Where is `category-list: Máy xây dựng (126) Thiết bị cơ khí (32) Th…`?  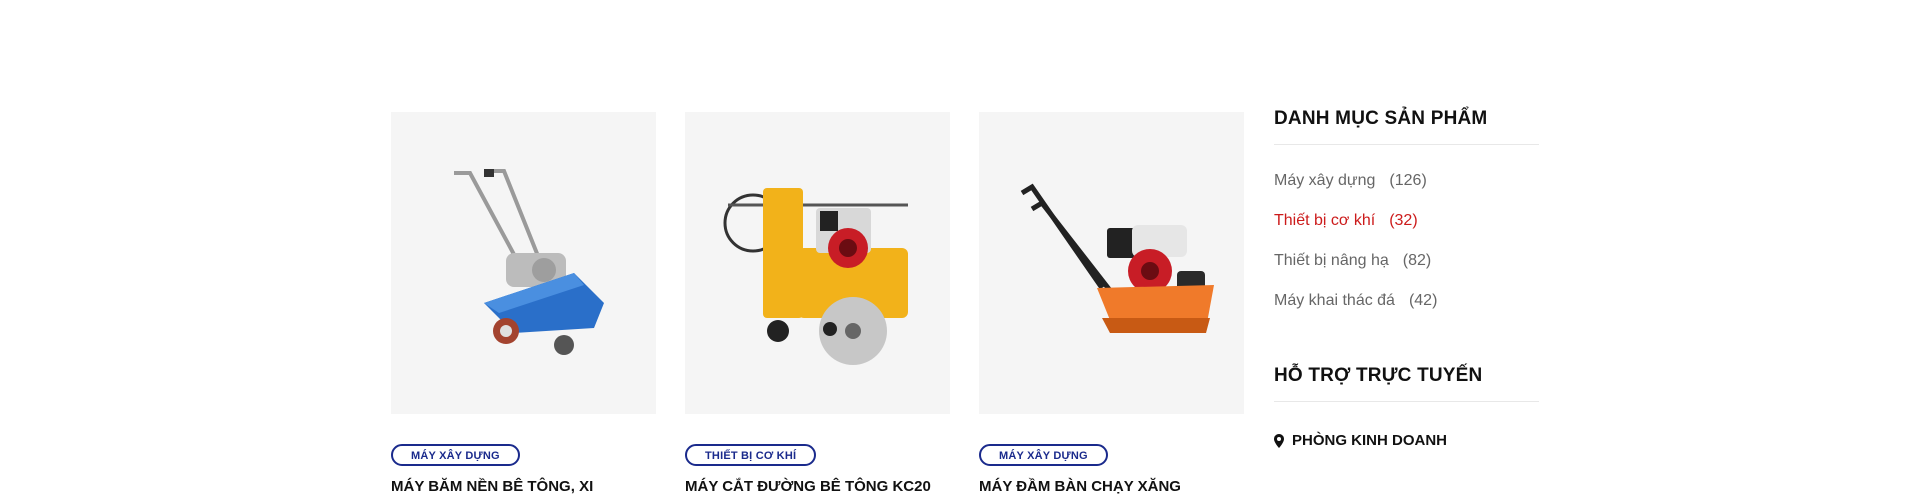
category-list: Máy xây dựng (126) Thiết bị cơ khí (32) Th… is located at coordinates (1406, 251).